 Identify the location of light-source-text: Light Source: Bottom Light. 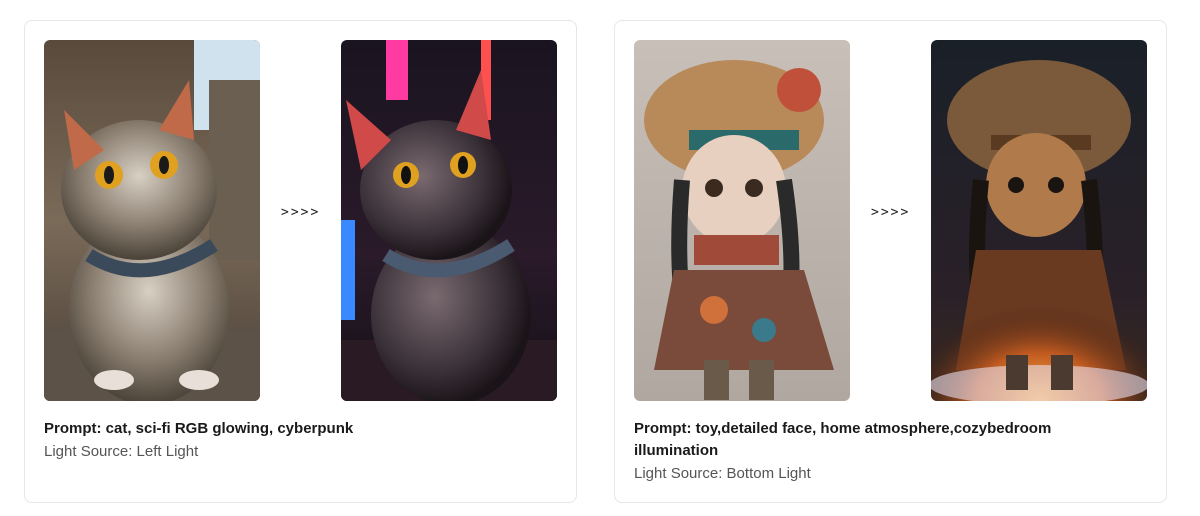
(722, 473).